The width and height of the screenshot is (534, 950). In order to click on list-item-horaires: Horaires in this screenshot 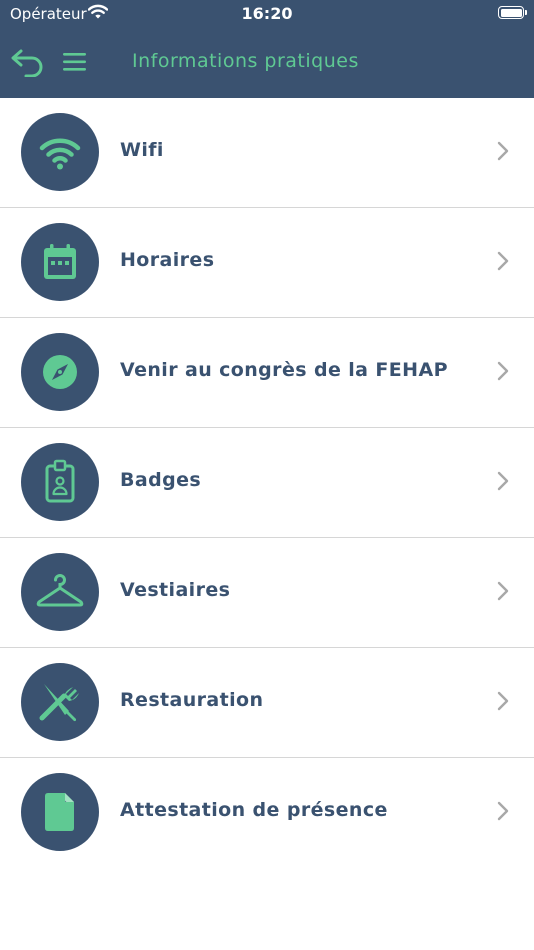, I will do `click(267, 263)`.